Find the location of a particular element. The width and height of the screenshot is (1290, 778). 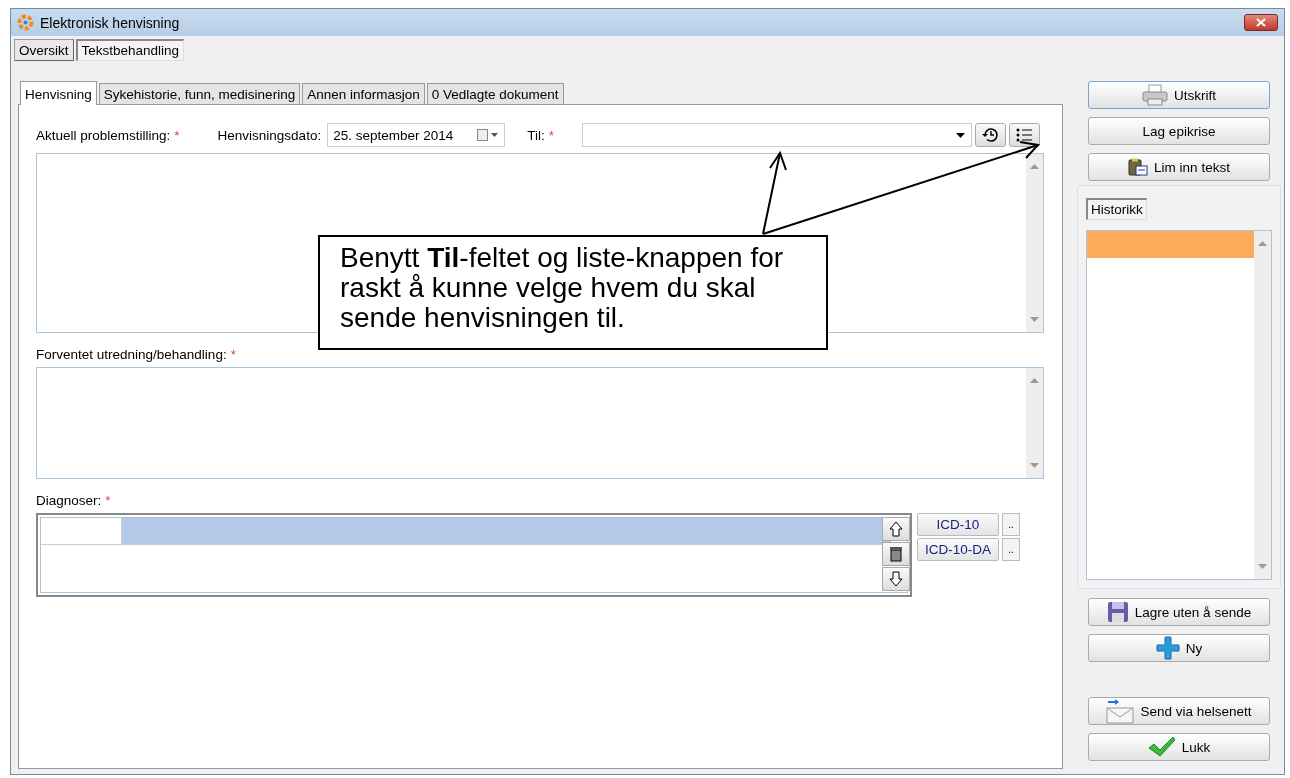

code-system-button: ICD-10 is located at coordinates (958, 524).